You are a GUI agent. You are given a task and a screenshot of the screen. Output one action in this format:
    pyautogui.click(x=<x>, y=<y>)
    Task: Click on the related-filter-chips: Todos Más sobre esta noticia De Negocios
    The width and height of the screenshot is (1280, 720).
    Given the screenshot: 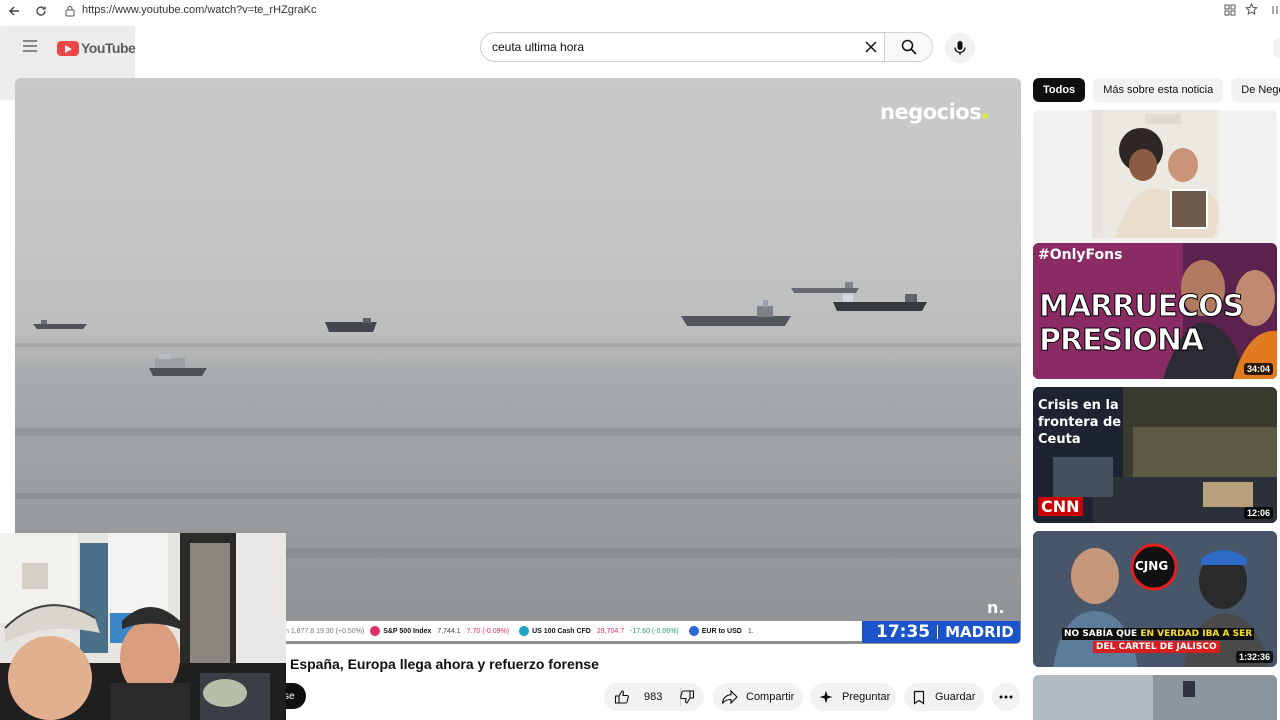 What is the action you would take?
    pyautogui.click(x=1156, y=90)
    